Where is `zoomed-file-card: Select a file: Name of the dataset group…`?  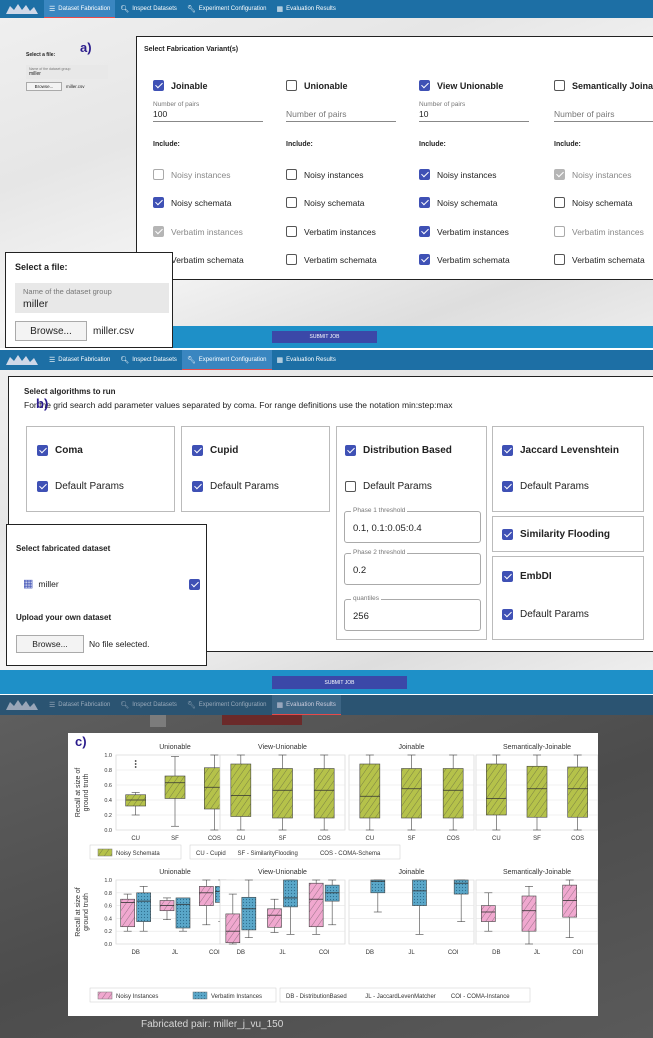
zoomed-file-card: Select a file: Name of the dataset group… is located at coordinates (89, 300).